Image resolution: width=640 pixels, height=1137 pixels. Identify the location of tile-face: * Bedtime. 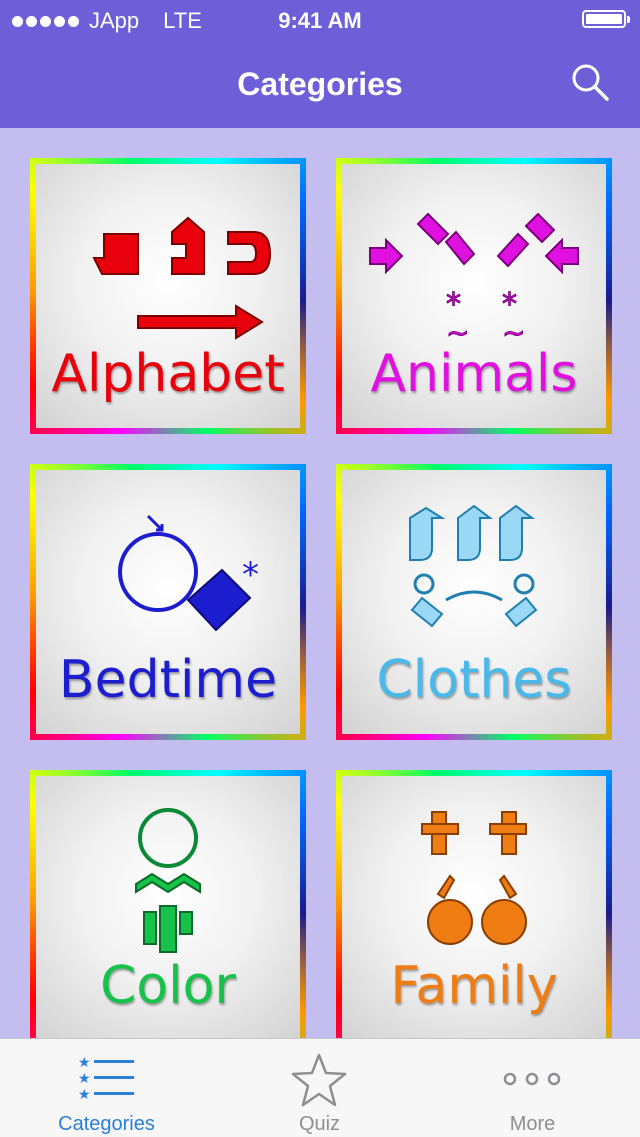
(168, 602).